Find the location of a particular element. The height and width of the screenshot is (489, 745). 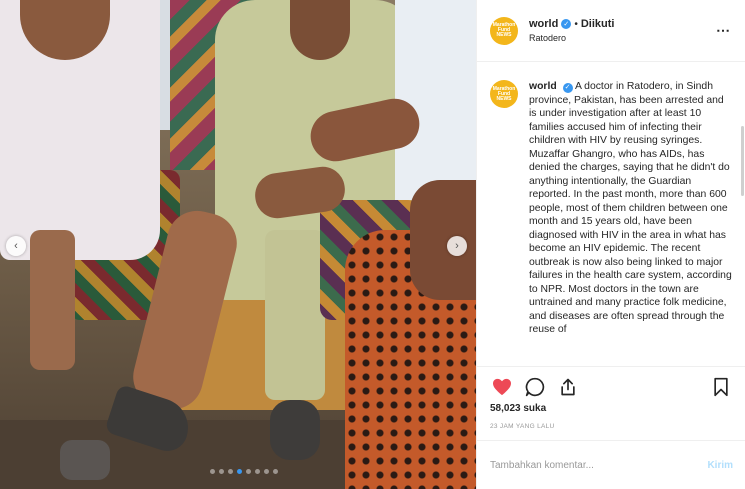

post-timestamp: 23 JAM YANG LALU is located at coordinates (522, 426).